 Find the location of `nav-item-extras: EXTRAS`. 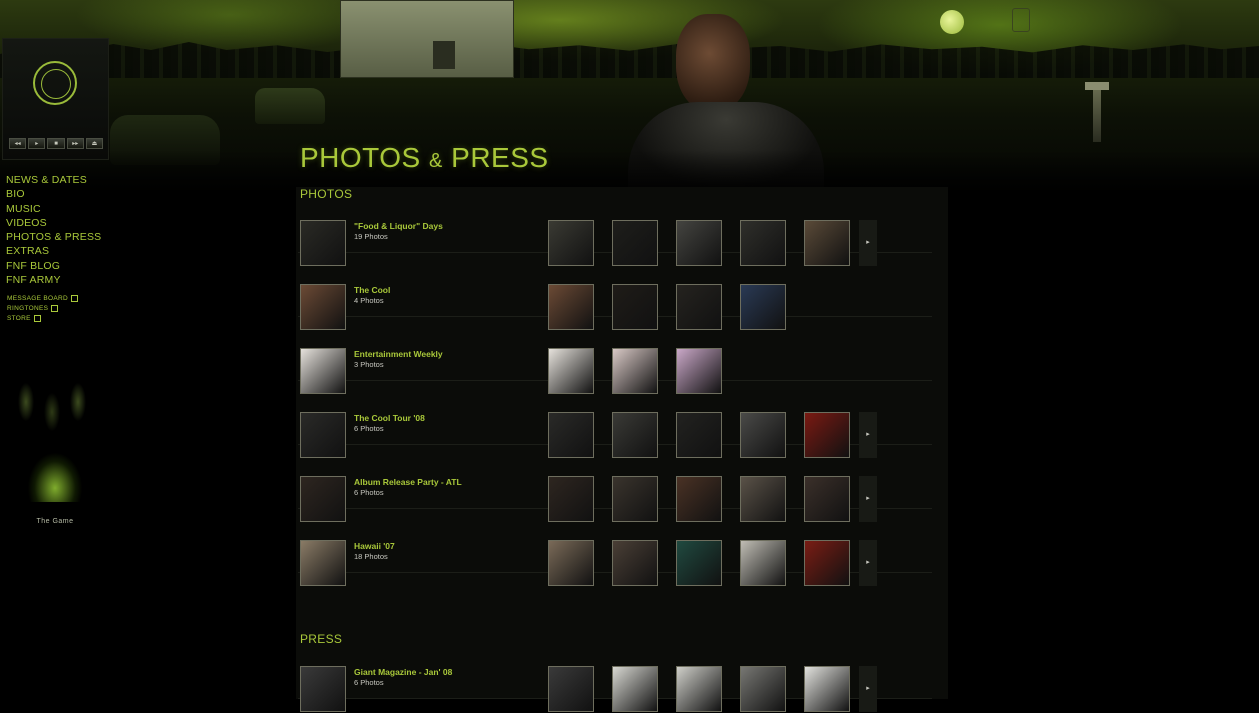

nav-item-extras: EXTRAS is located at coordinates (53, 251).